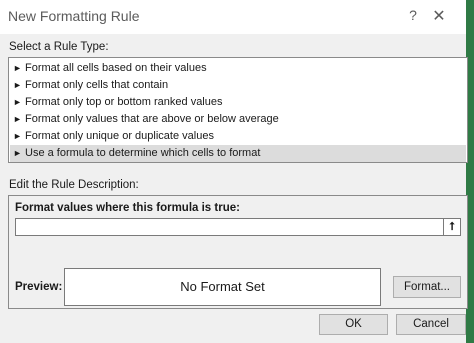 The width and height of the screenshot is (474, 343). What do you see at coordinates (124, 102) in the screenshot?
I see `rule-type-item-label: Format only top or bottom ranked values` at bounding box center [124, 102].